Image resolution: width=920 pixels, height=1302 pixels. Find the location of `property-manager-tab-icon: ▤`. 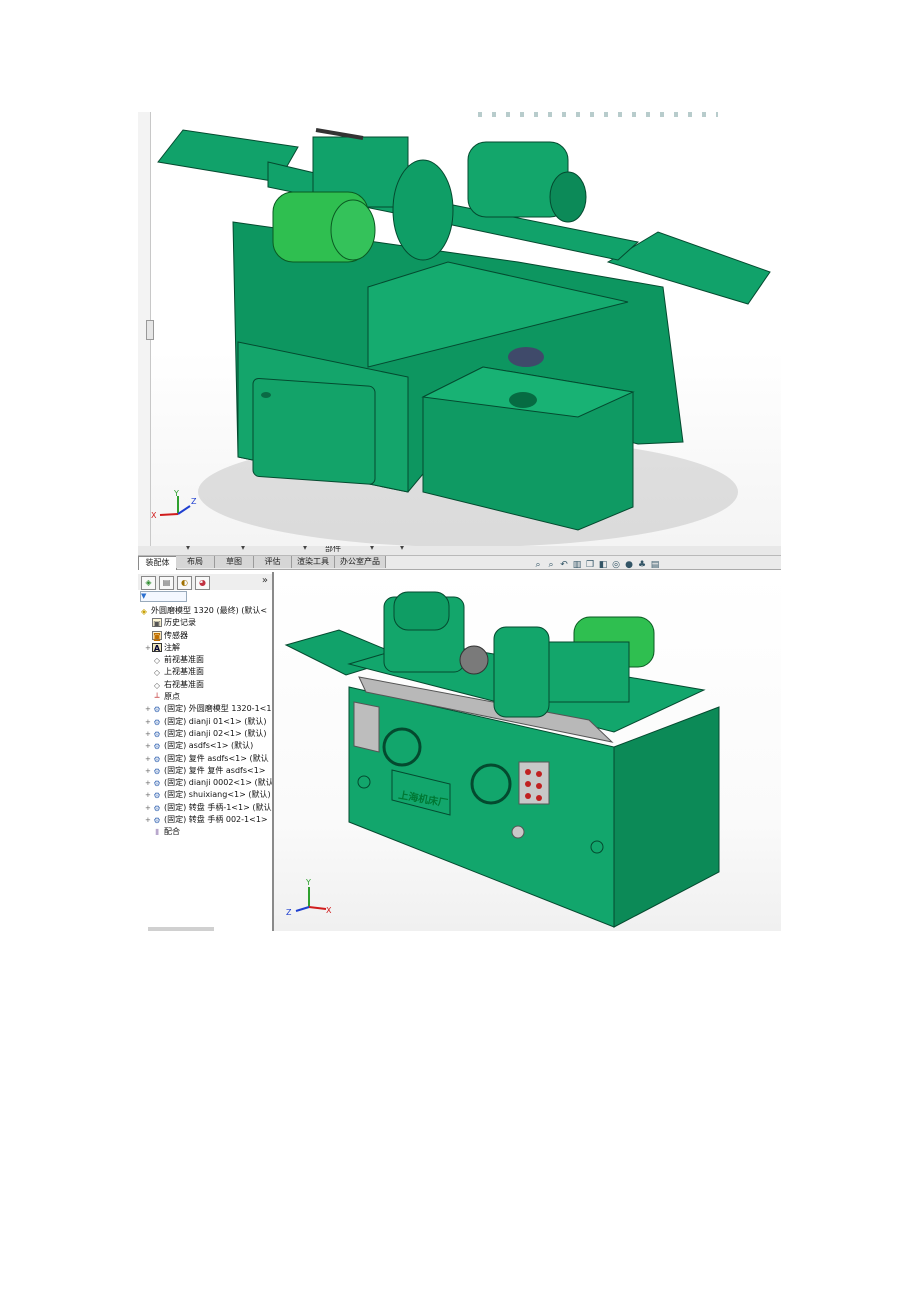

property-manager-tab-icon: ▤ is located at coordinates (166, 583).